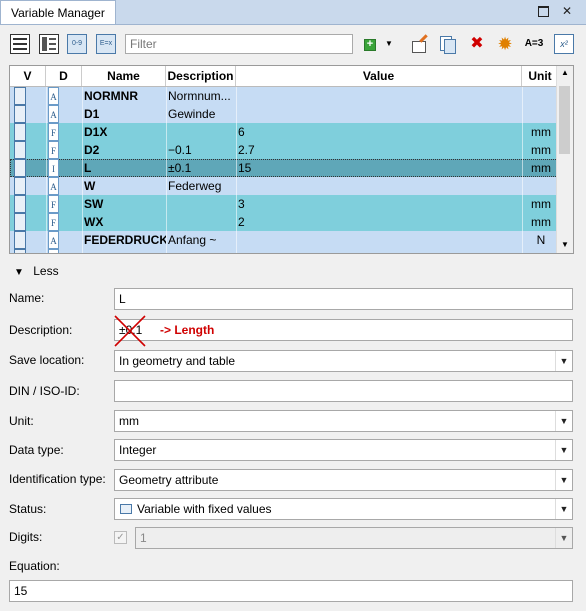 This screenshot has height=611, width=586. I want to click on cell-name: NORMNR, so click(111, 96).